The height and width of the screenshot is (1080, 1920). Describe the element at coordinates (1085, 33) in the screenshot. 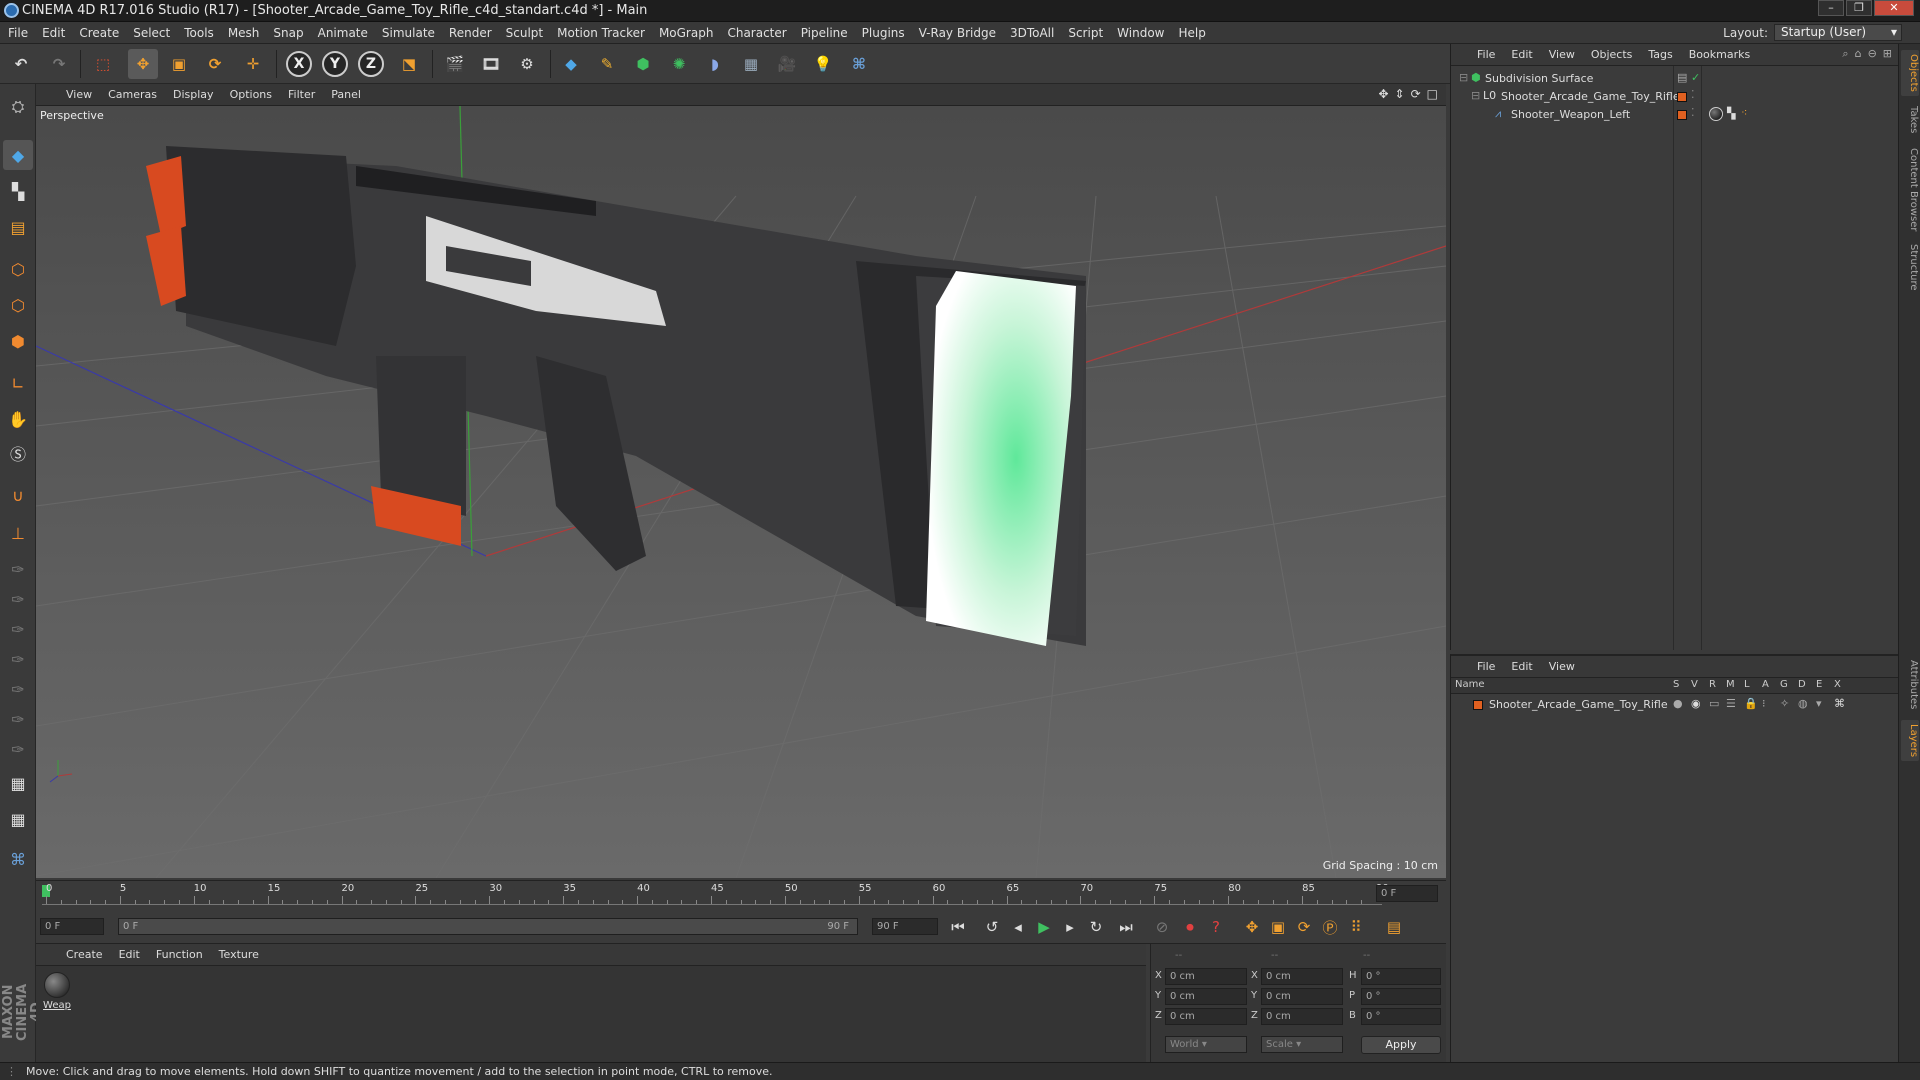

I see `menu-script: Script` at that location.